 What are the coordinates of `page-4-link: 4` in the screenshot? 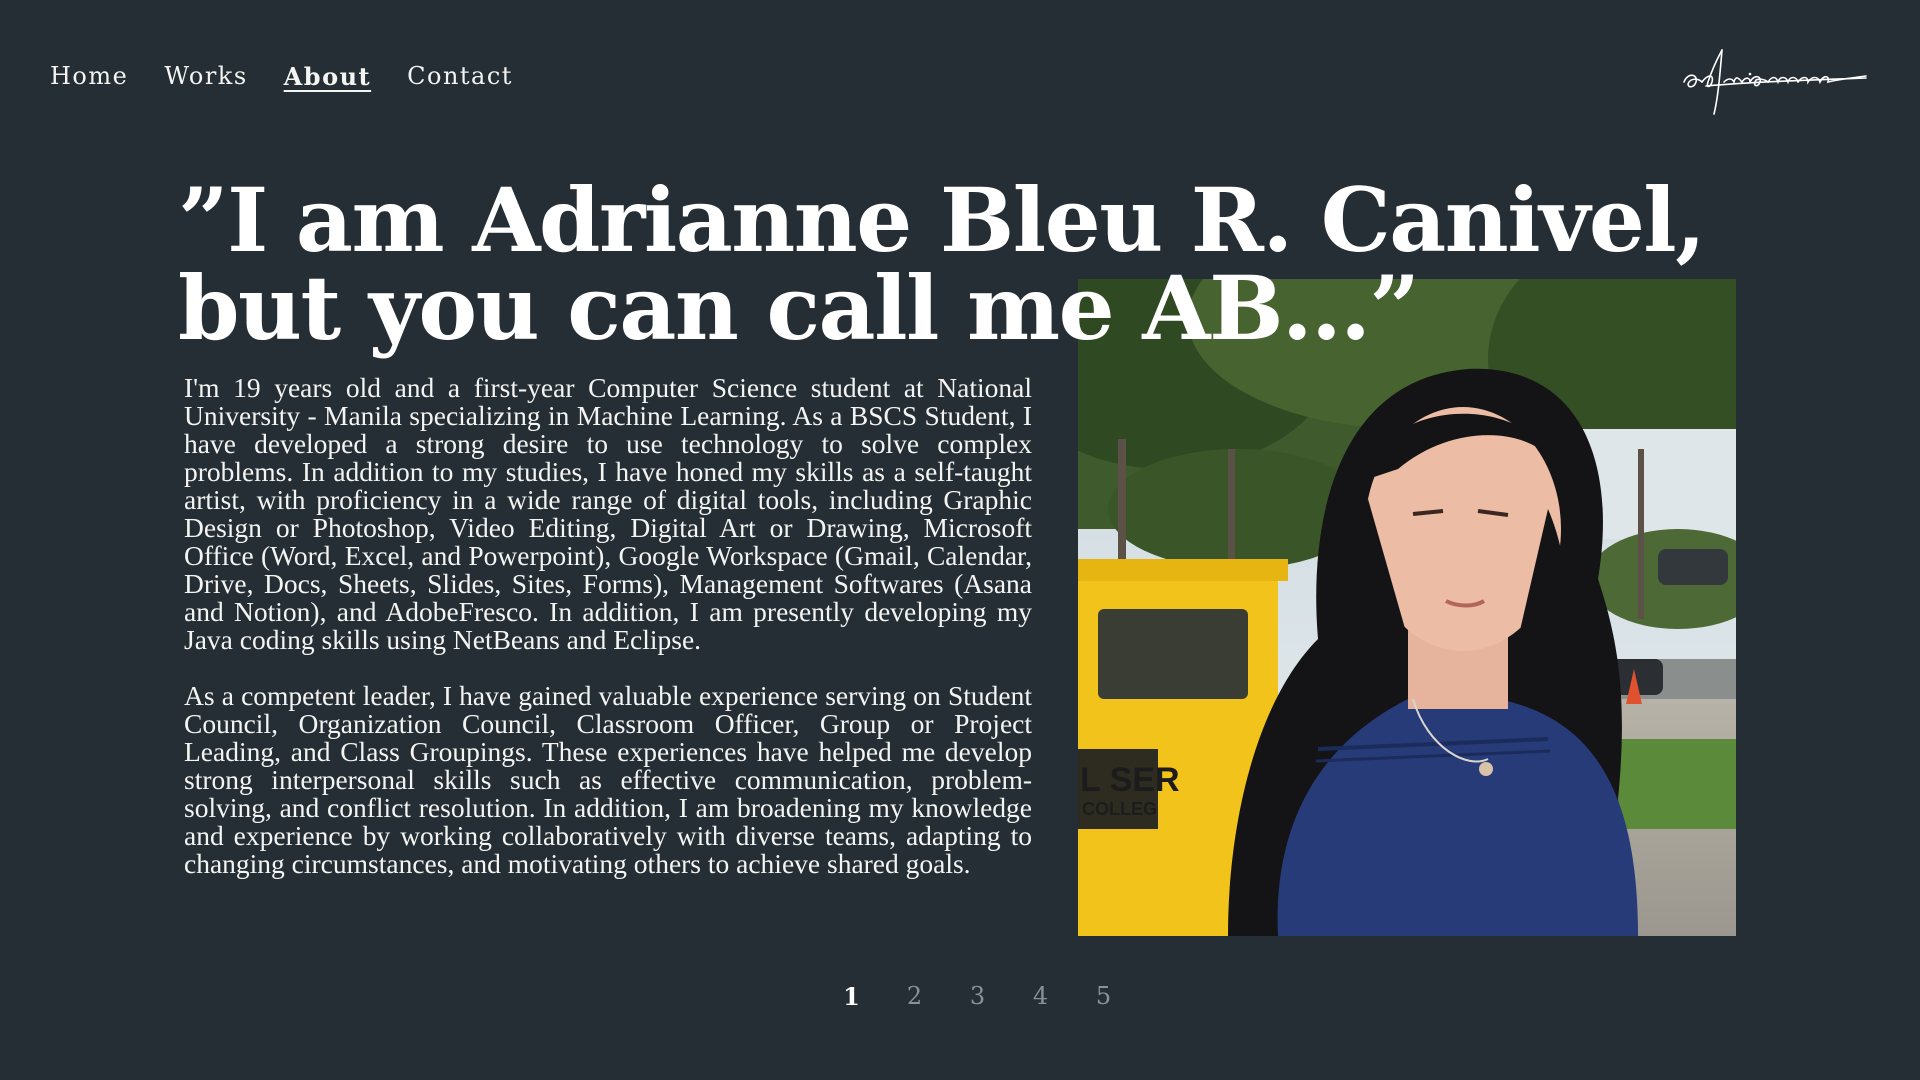 It's located at (1040, 996).